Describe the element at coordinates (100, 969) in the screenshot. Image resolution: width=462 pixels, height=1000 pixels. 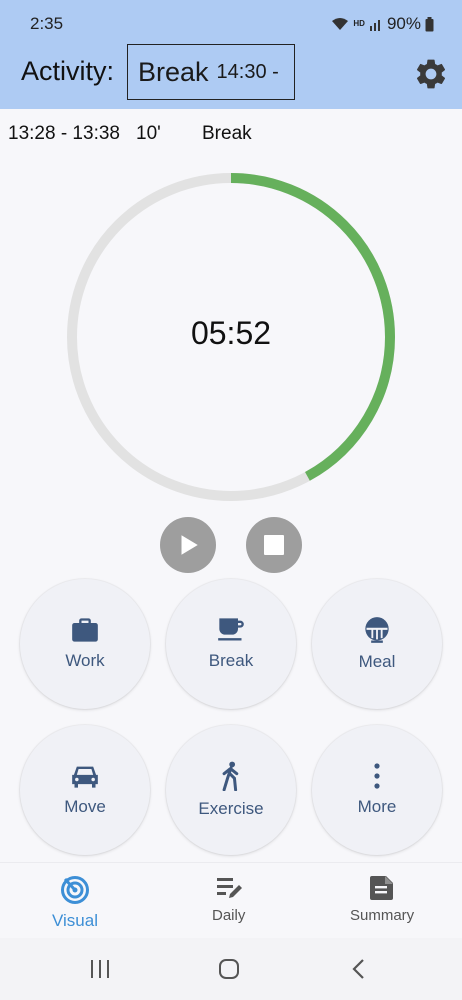
I see `recent-apps-icon` at that location.